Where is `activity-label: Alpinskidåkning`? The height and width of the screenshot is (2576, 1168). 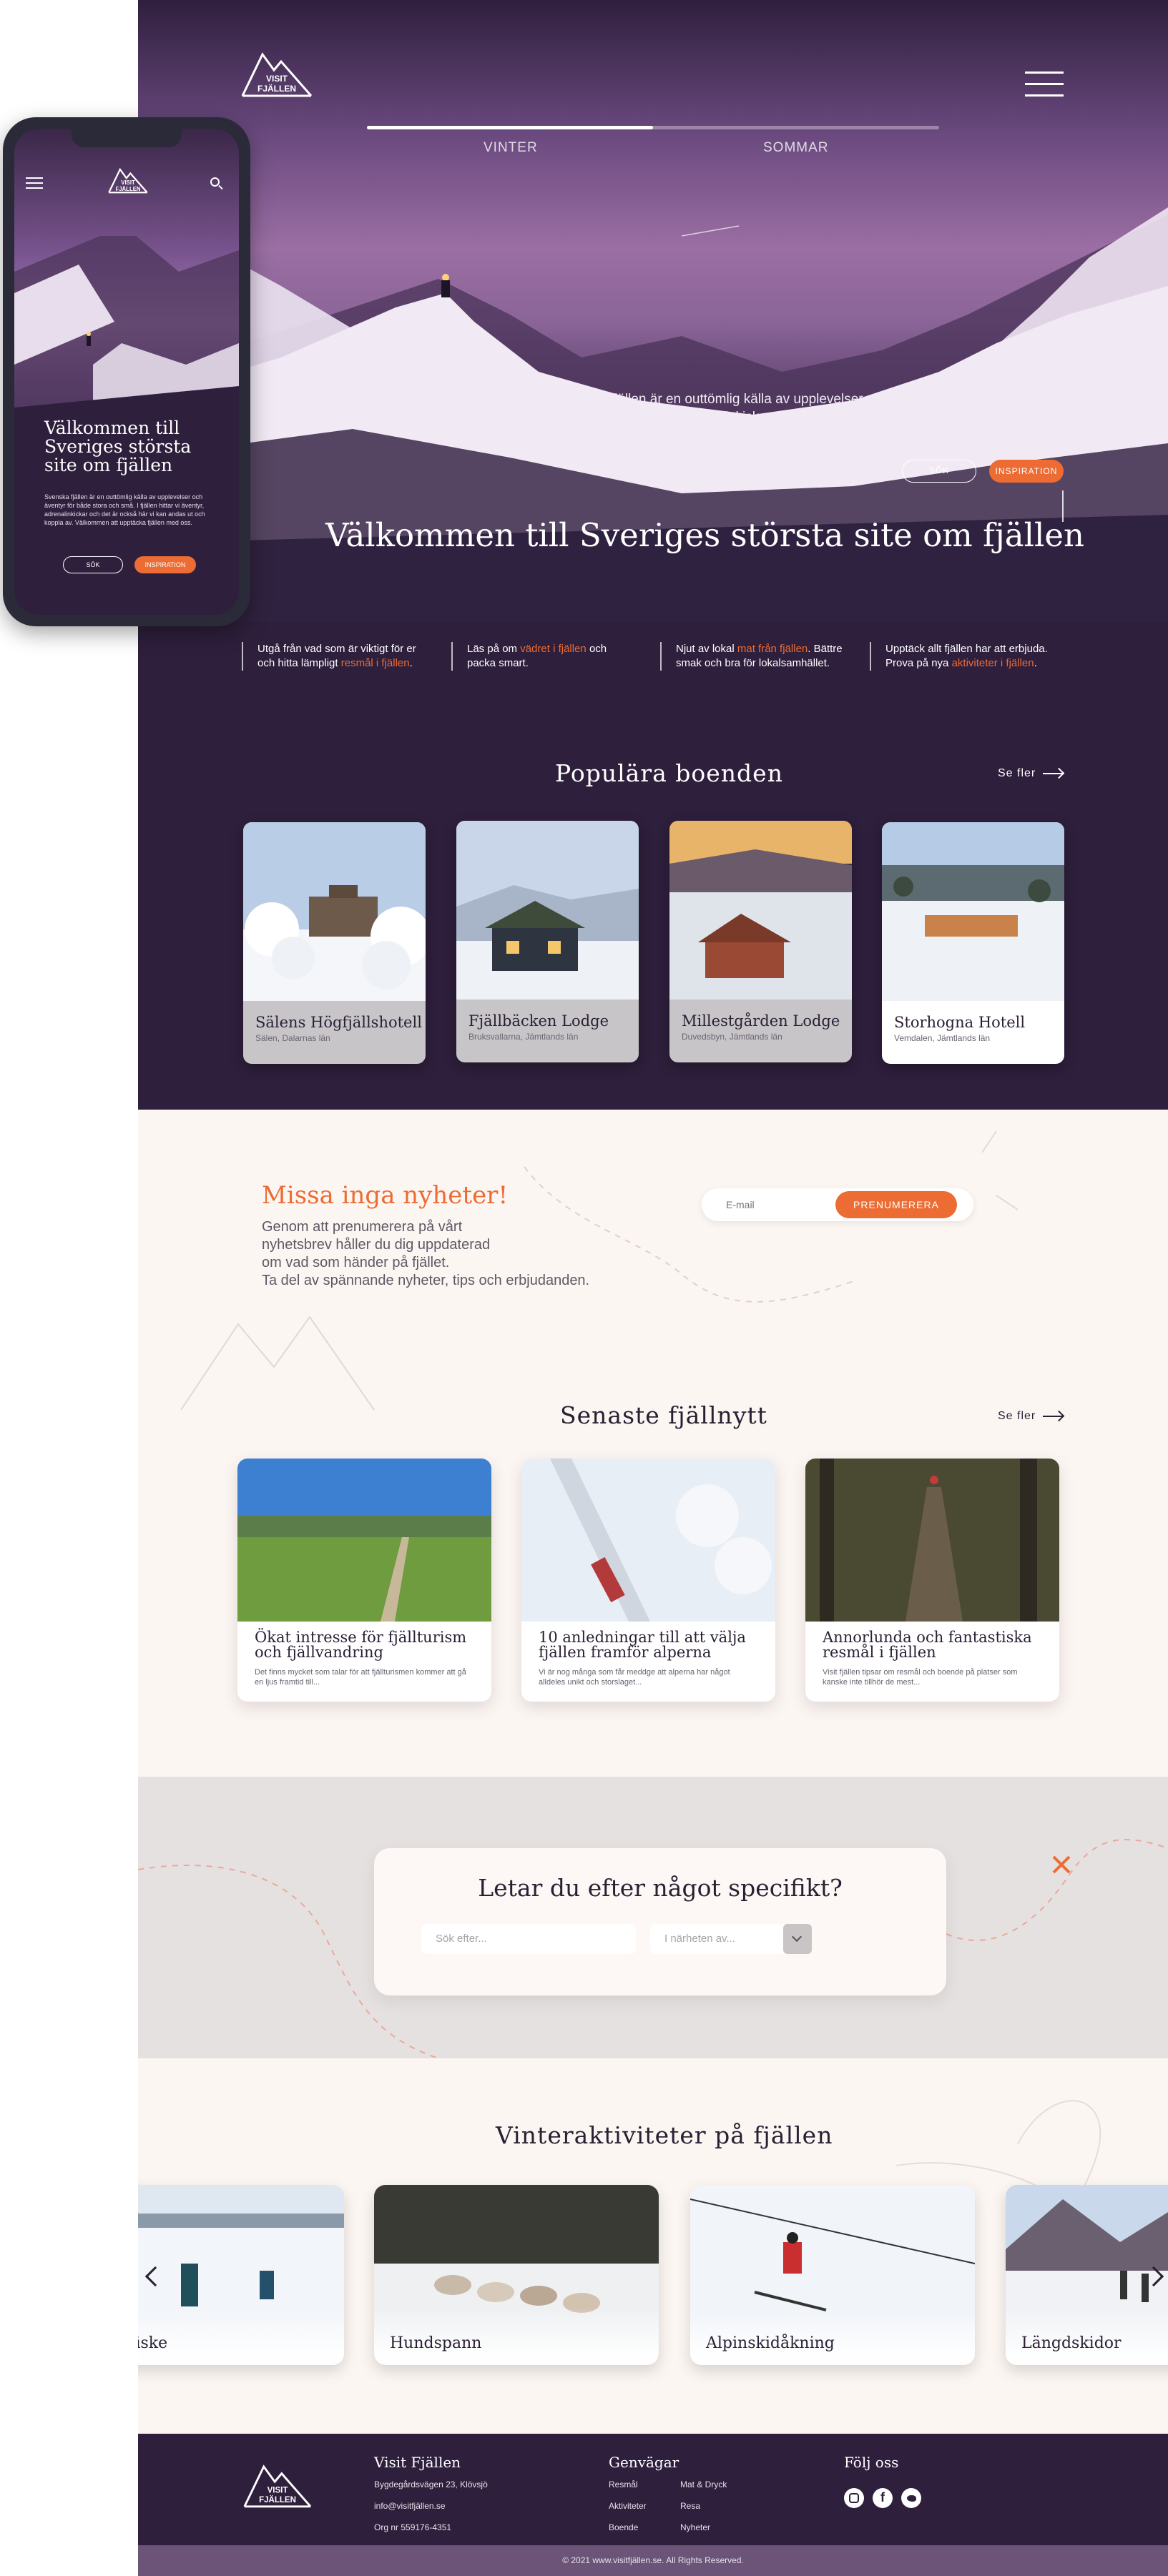 activity-label: Alpinskidåkning is located at coordinates (770, 2343).